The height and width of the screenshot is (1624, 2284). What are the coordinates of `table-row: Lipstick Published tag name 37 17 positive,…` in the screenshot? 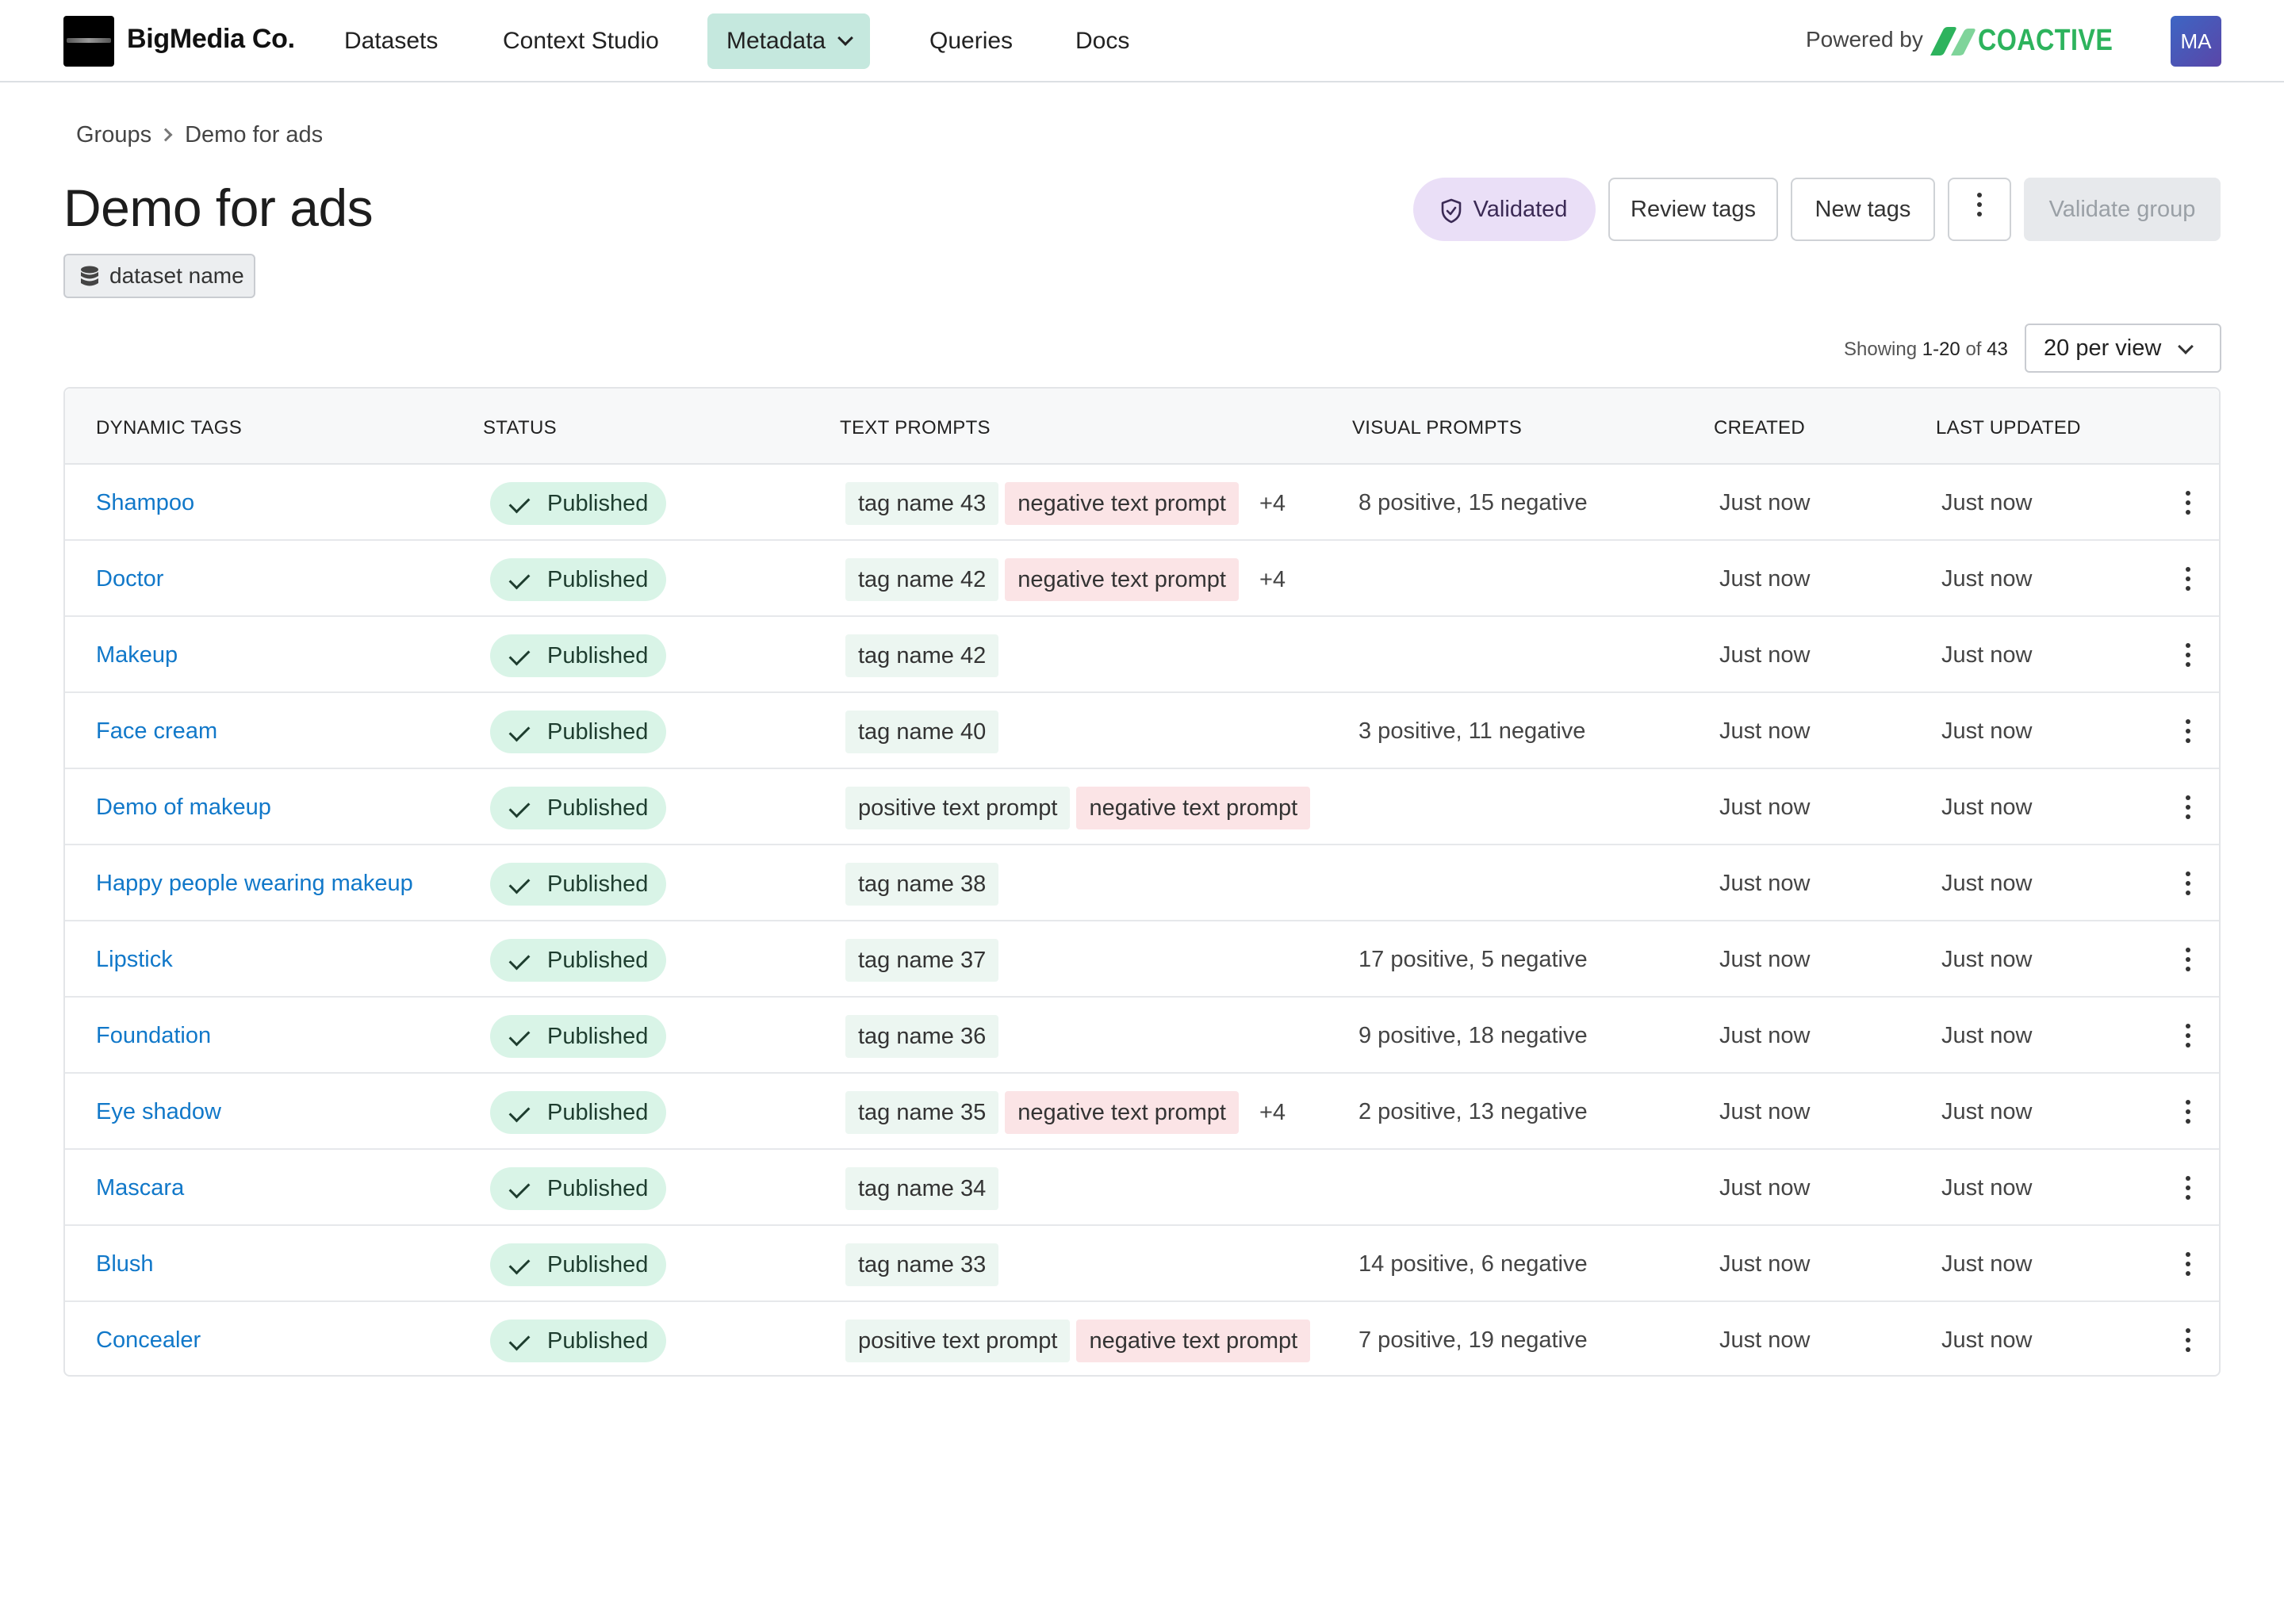 It's located at (1142, 960).